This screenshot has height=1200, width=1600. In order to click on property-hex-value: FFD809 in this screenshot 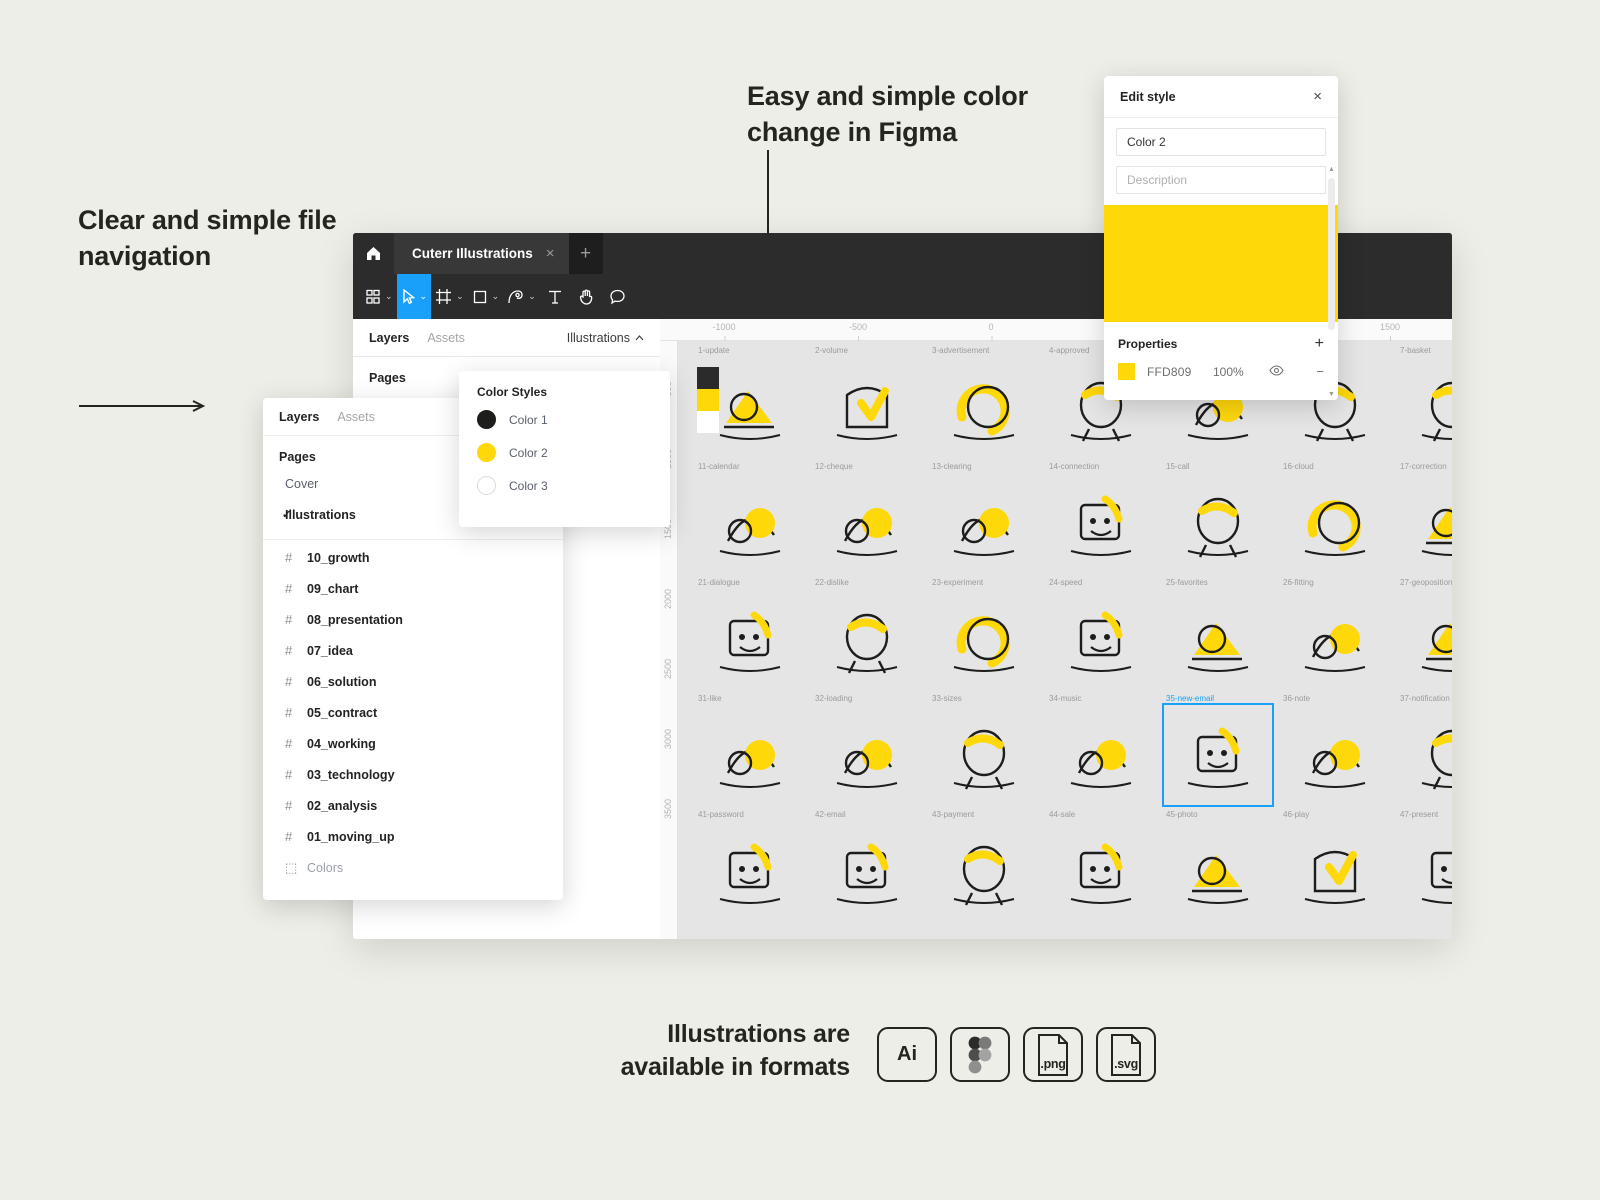, I will do `click(1180, 372)`.